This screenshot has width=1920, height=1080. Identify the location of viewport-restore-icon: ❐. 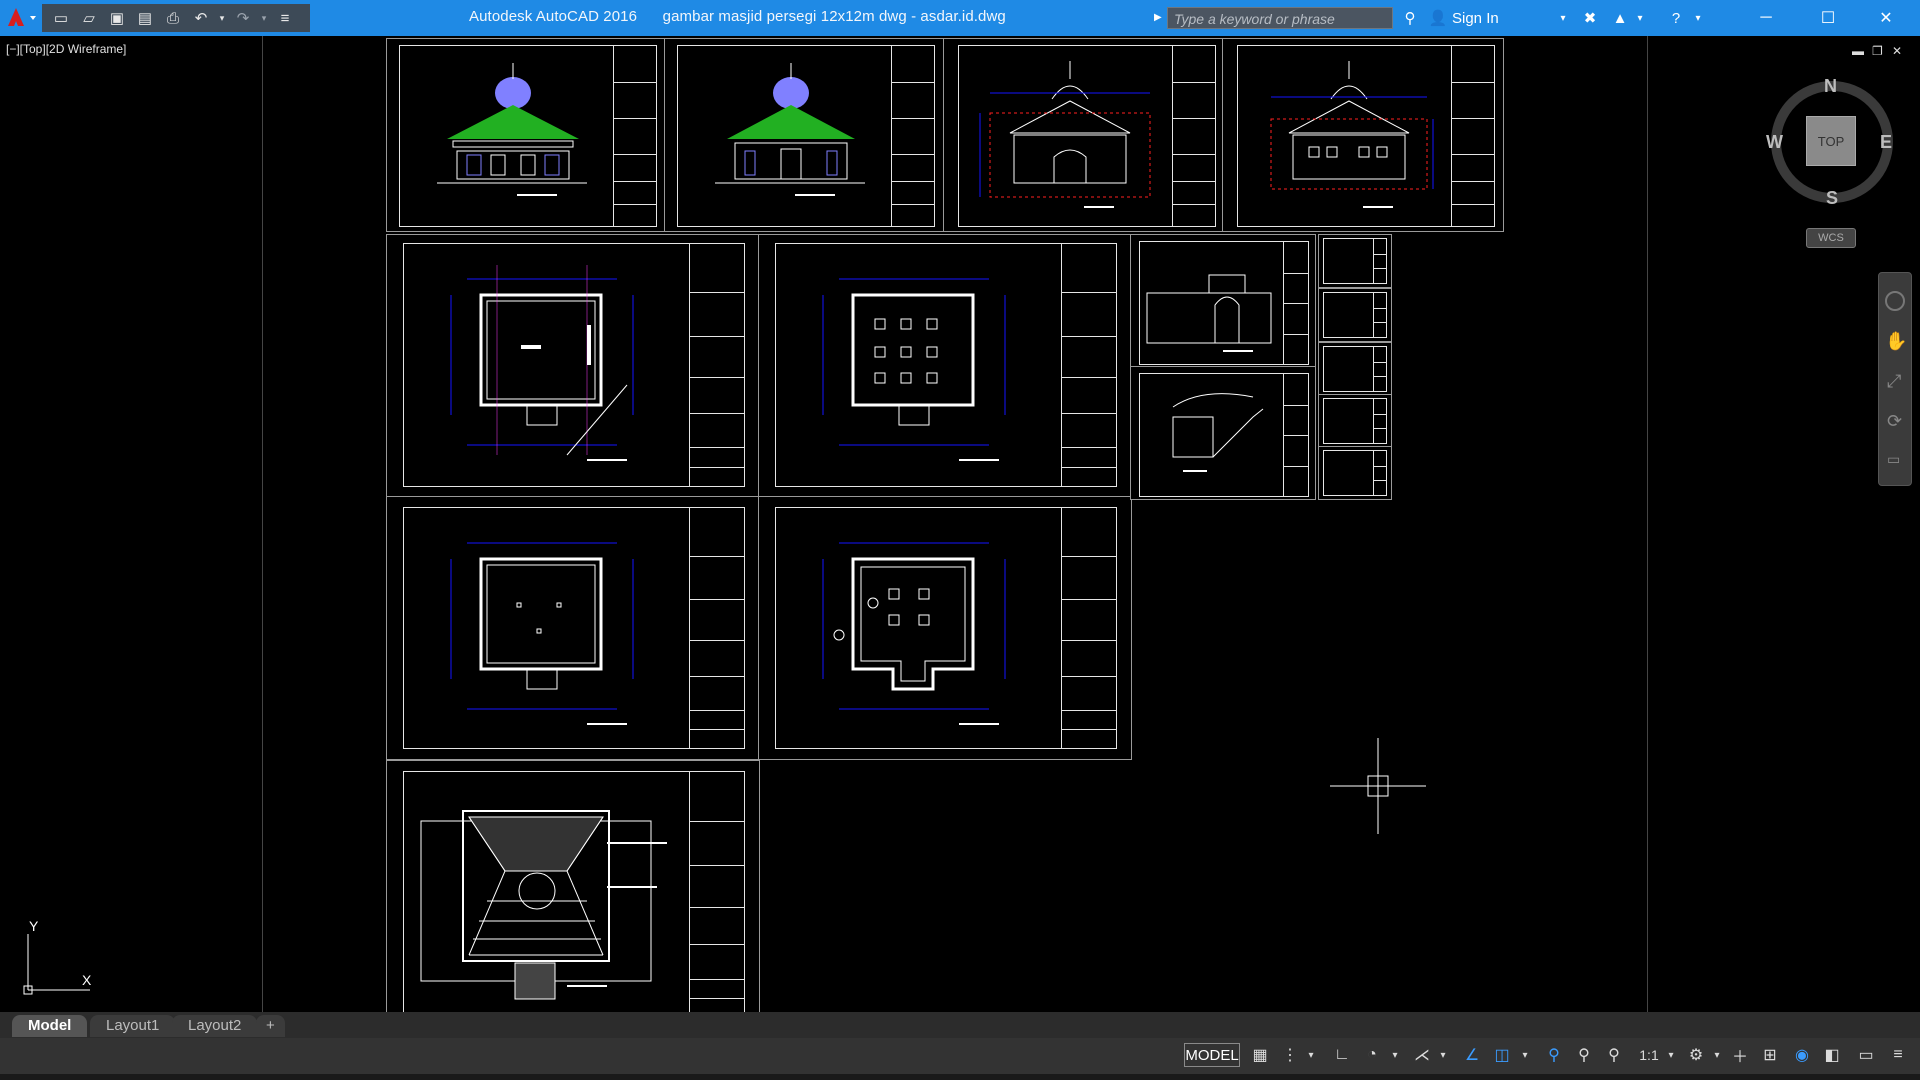
(1877, 51).